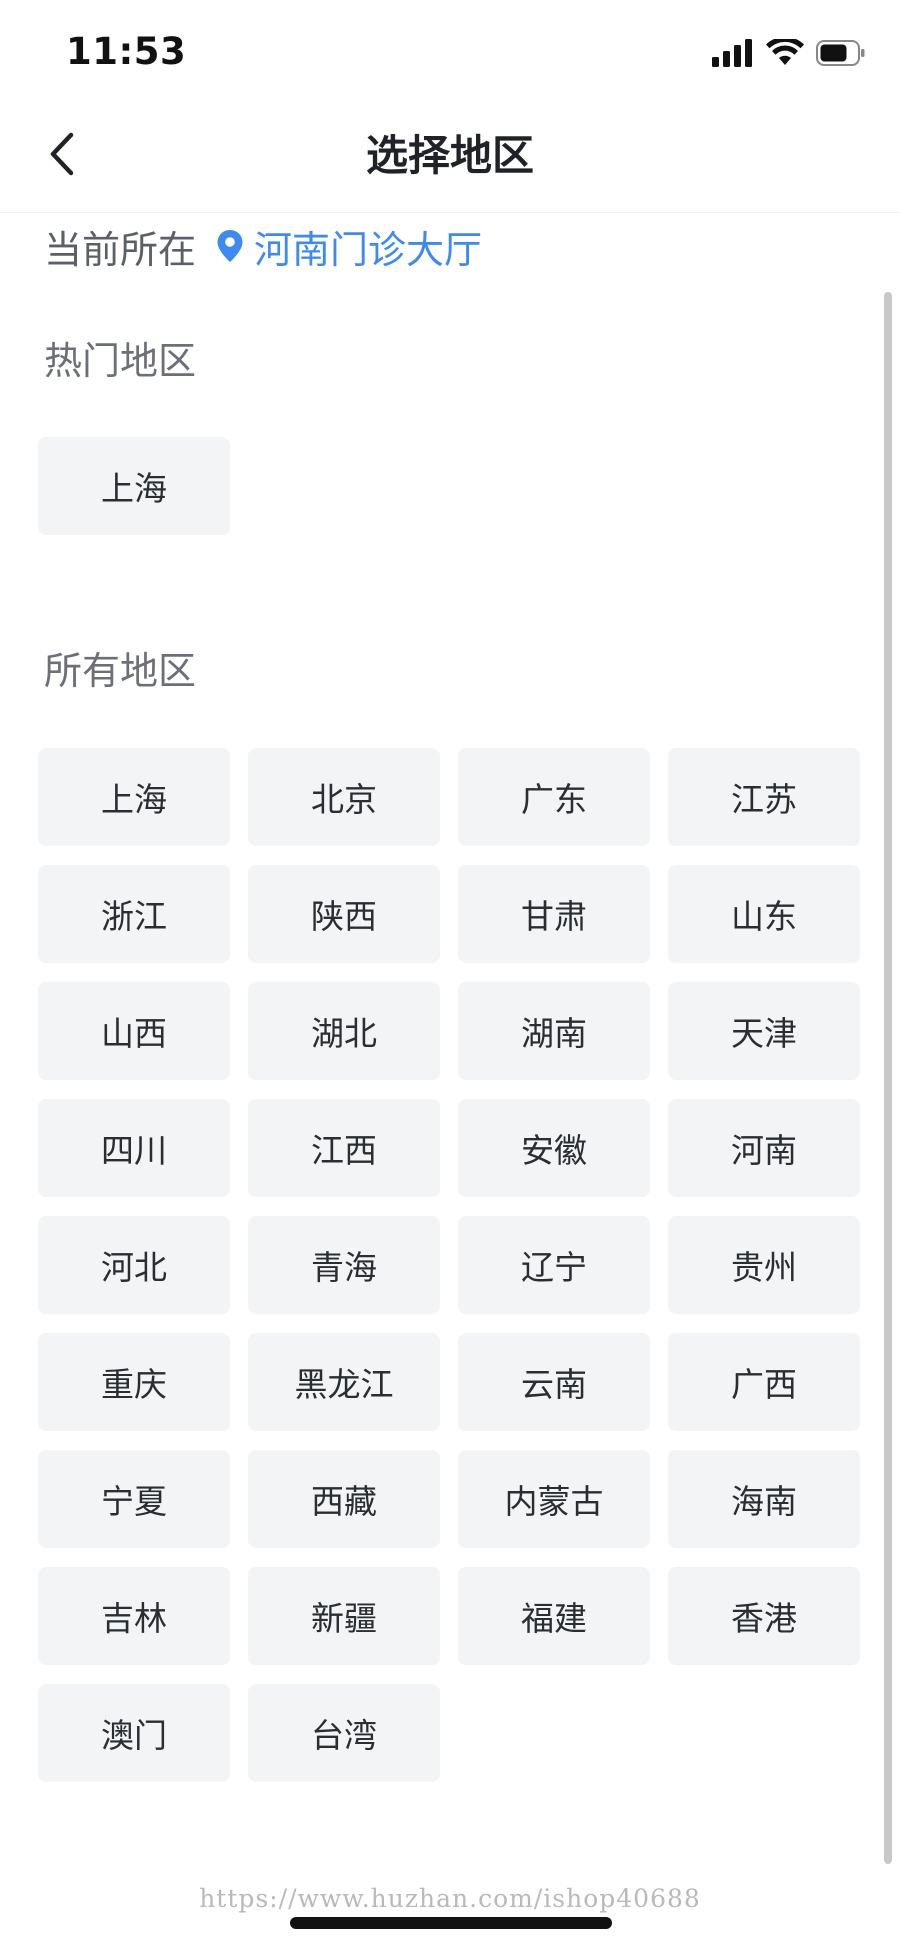  What do you see at coordinates (554, 1148) in the screenshot?
I see `region-chip: 安徽` at bounding box center [554, 1148].